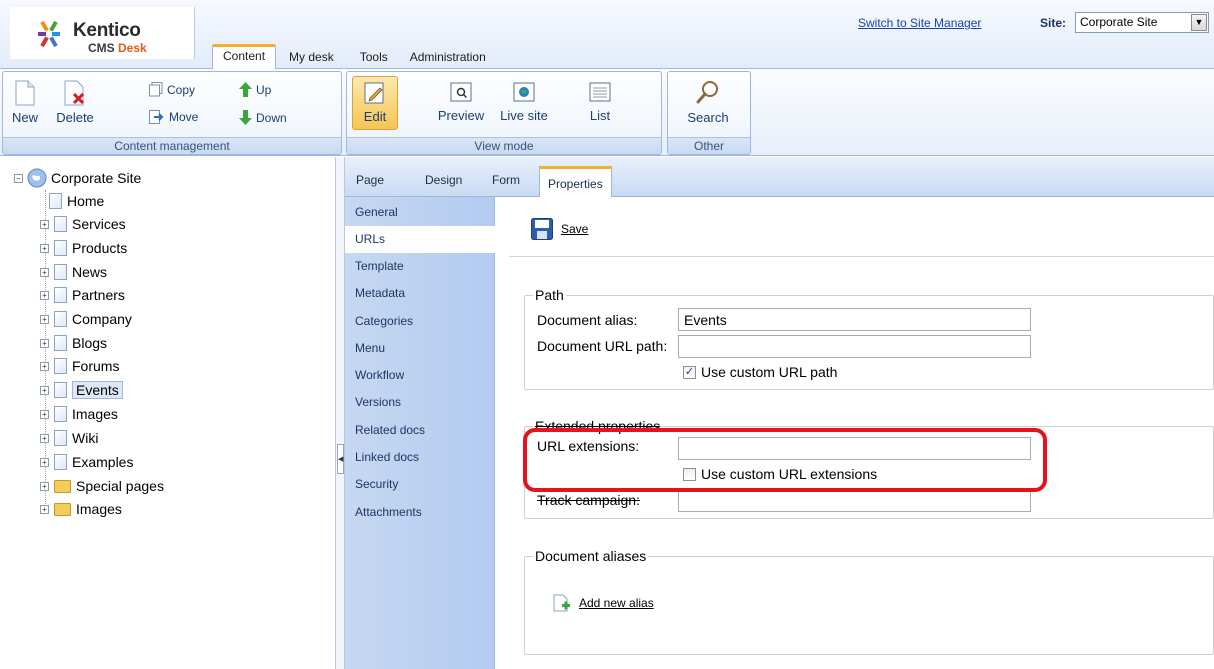 Image resolution: width=1214 pixels, height=669 pixels. Describe the element at coordinates (420, 430) in the screenshot. I see `menu-item-related-docs: Related docs` at that location.